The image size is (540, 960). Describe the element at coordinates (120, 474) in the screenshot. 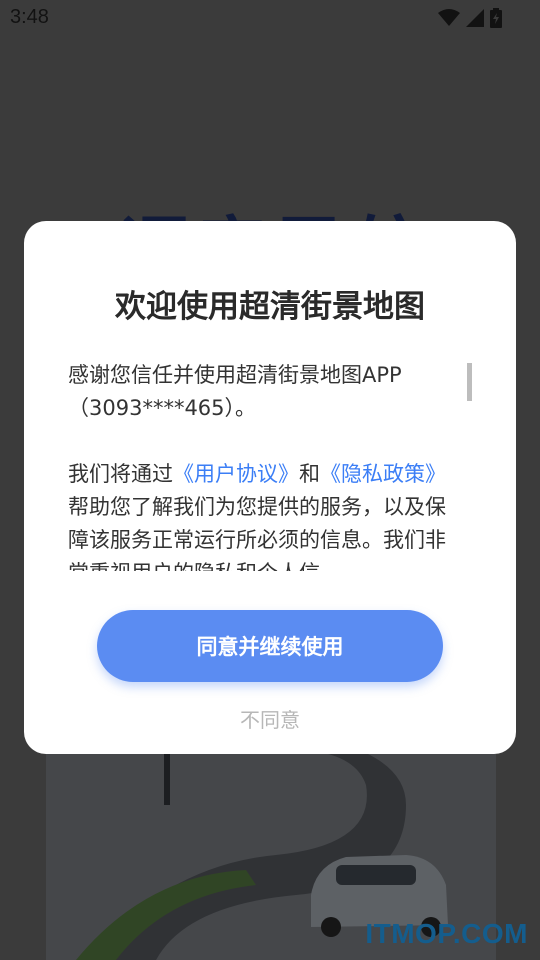

I see `agreement-prefix-text: 我们将通过` at that location.